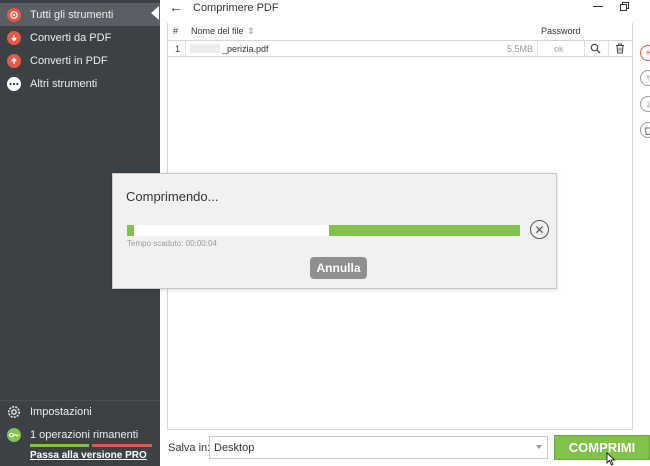 This screenshot has height=466, width=650. I want to click on sidebar-item-all-tools: Tutti gli strumenti, so click(80, 14).